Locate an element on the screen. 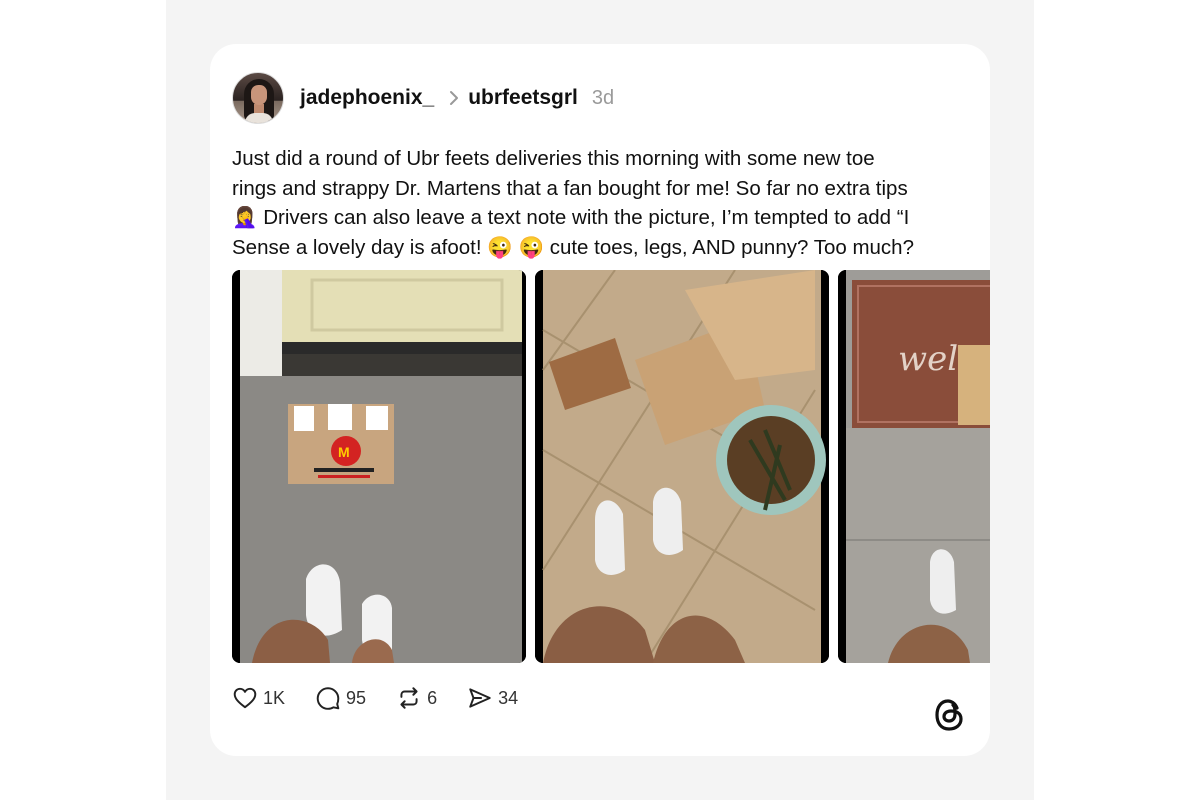 The width and height of the screenshot is (1200, 800). chevron-right-icon is located at coordinates (454, 98).